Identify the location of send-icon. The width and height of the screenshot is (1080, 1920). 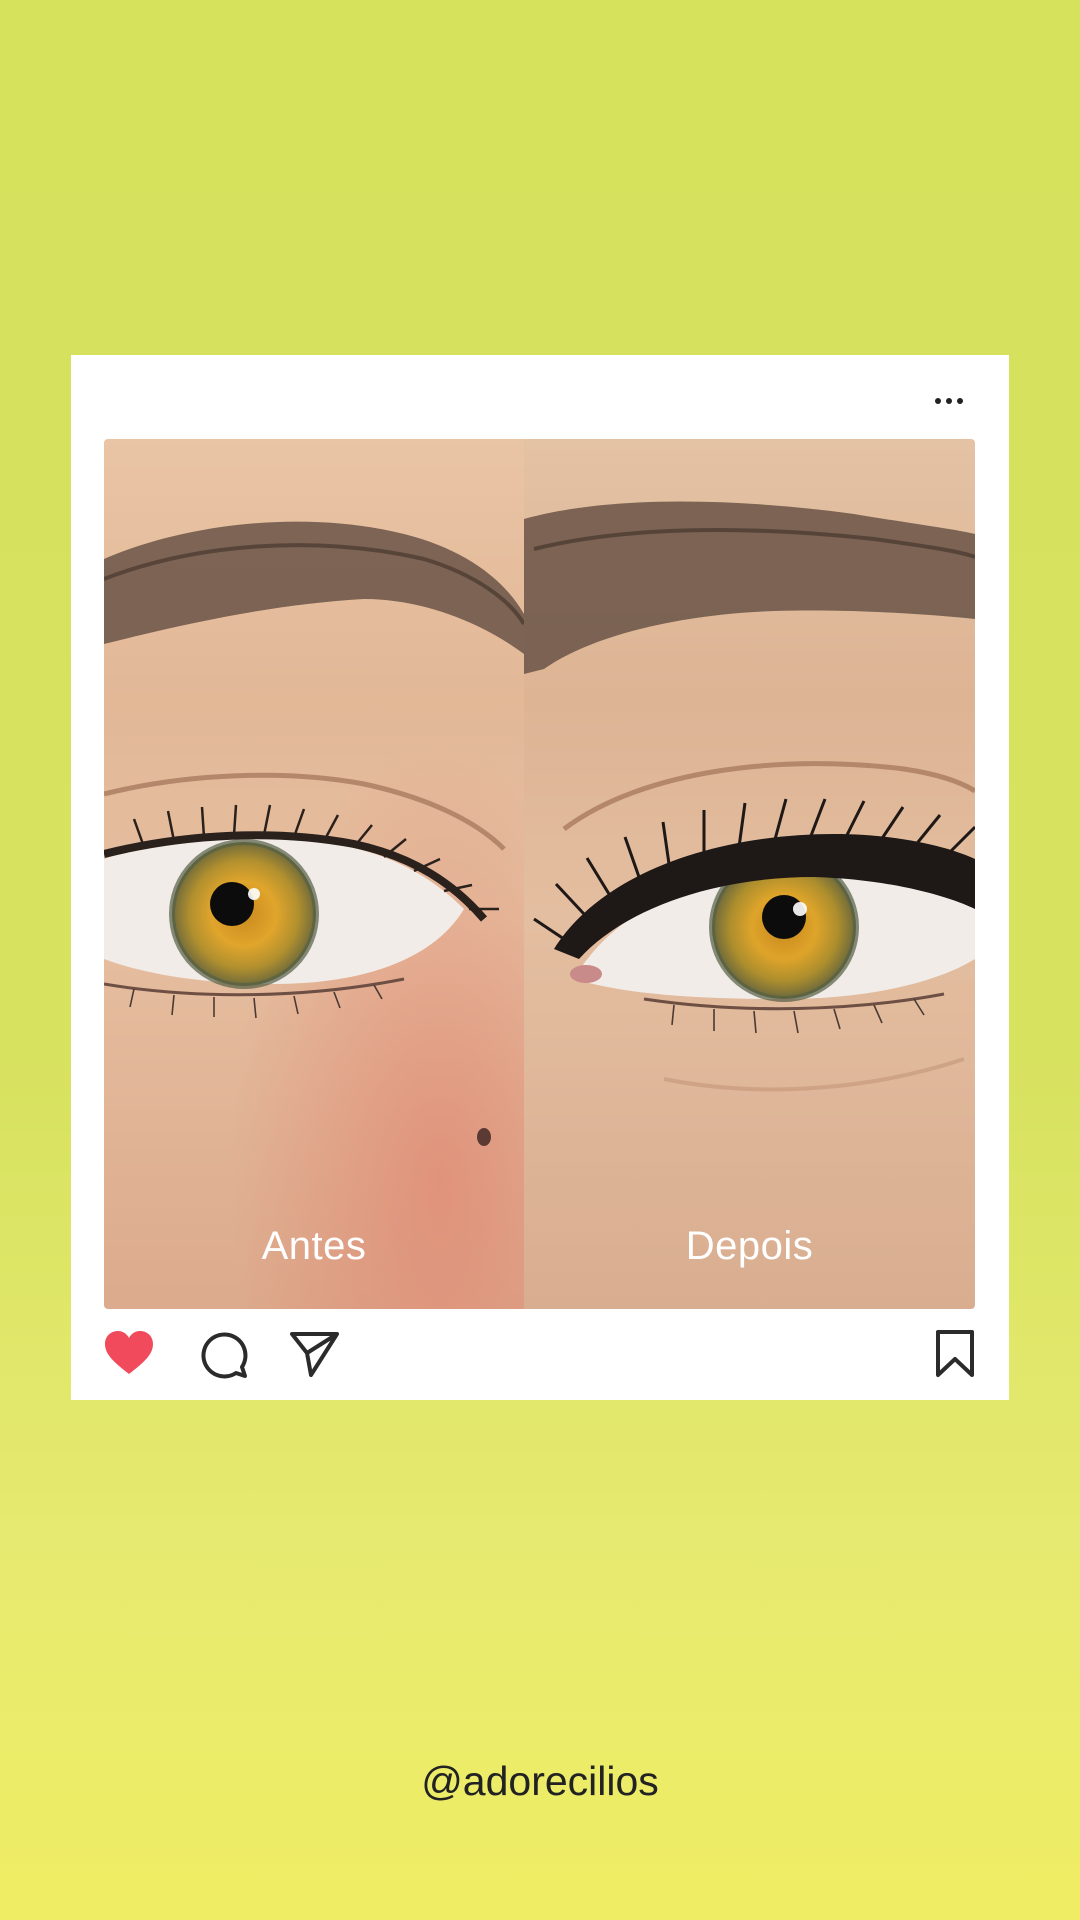
(315, 1354).